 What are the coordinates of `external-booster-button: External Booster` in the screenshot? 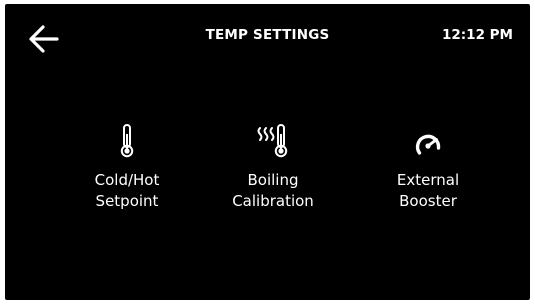 It's located at (428, 172).